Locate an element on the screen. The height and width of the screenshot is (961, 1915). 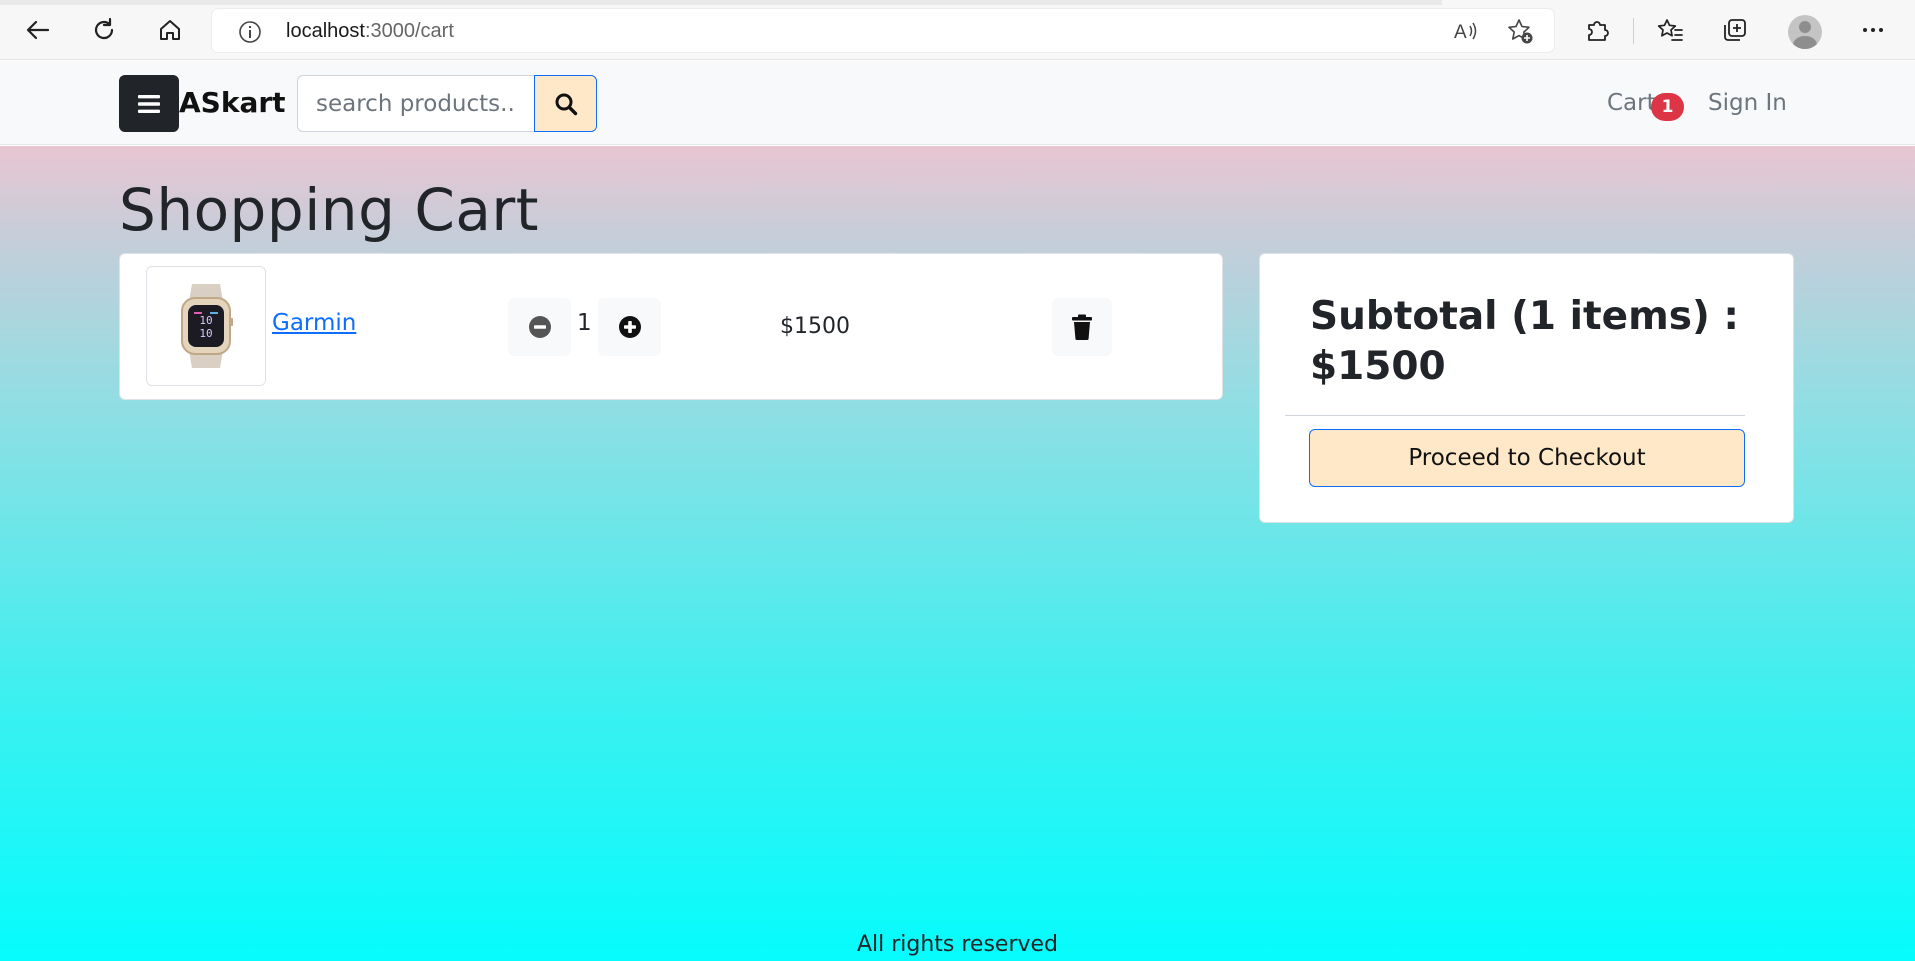
brand-logo: ASkart is located at coordinates (232, 102).